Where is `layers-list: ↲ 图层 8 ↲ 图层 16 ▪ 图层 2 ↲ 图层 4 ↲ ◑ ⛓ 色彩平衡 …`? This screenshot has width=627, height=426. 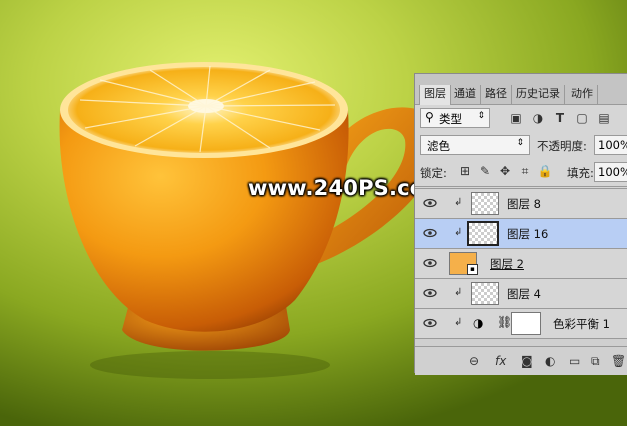
layers-list: ↲ 图层 8 ↲ 图层 16 ▪ 图层 2 ↲ 图层 4 ↲ ◑ ⛓ 色彩平衡 … is located at coordinates (521, 266).